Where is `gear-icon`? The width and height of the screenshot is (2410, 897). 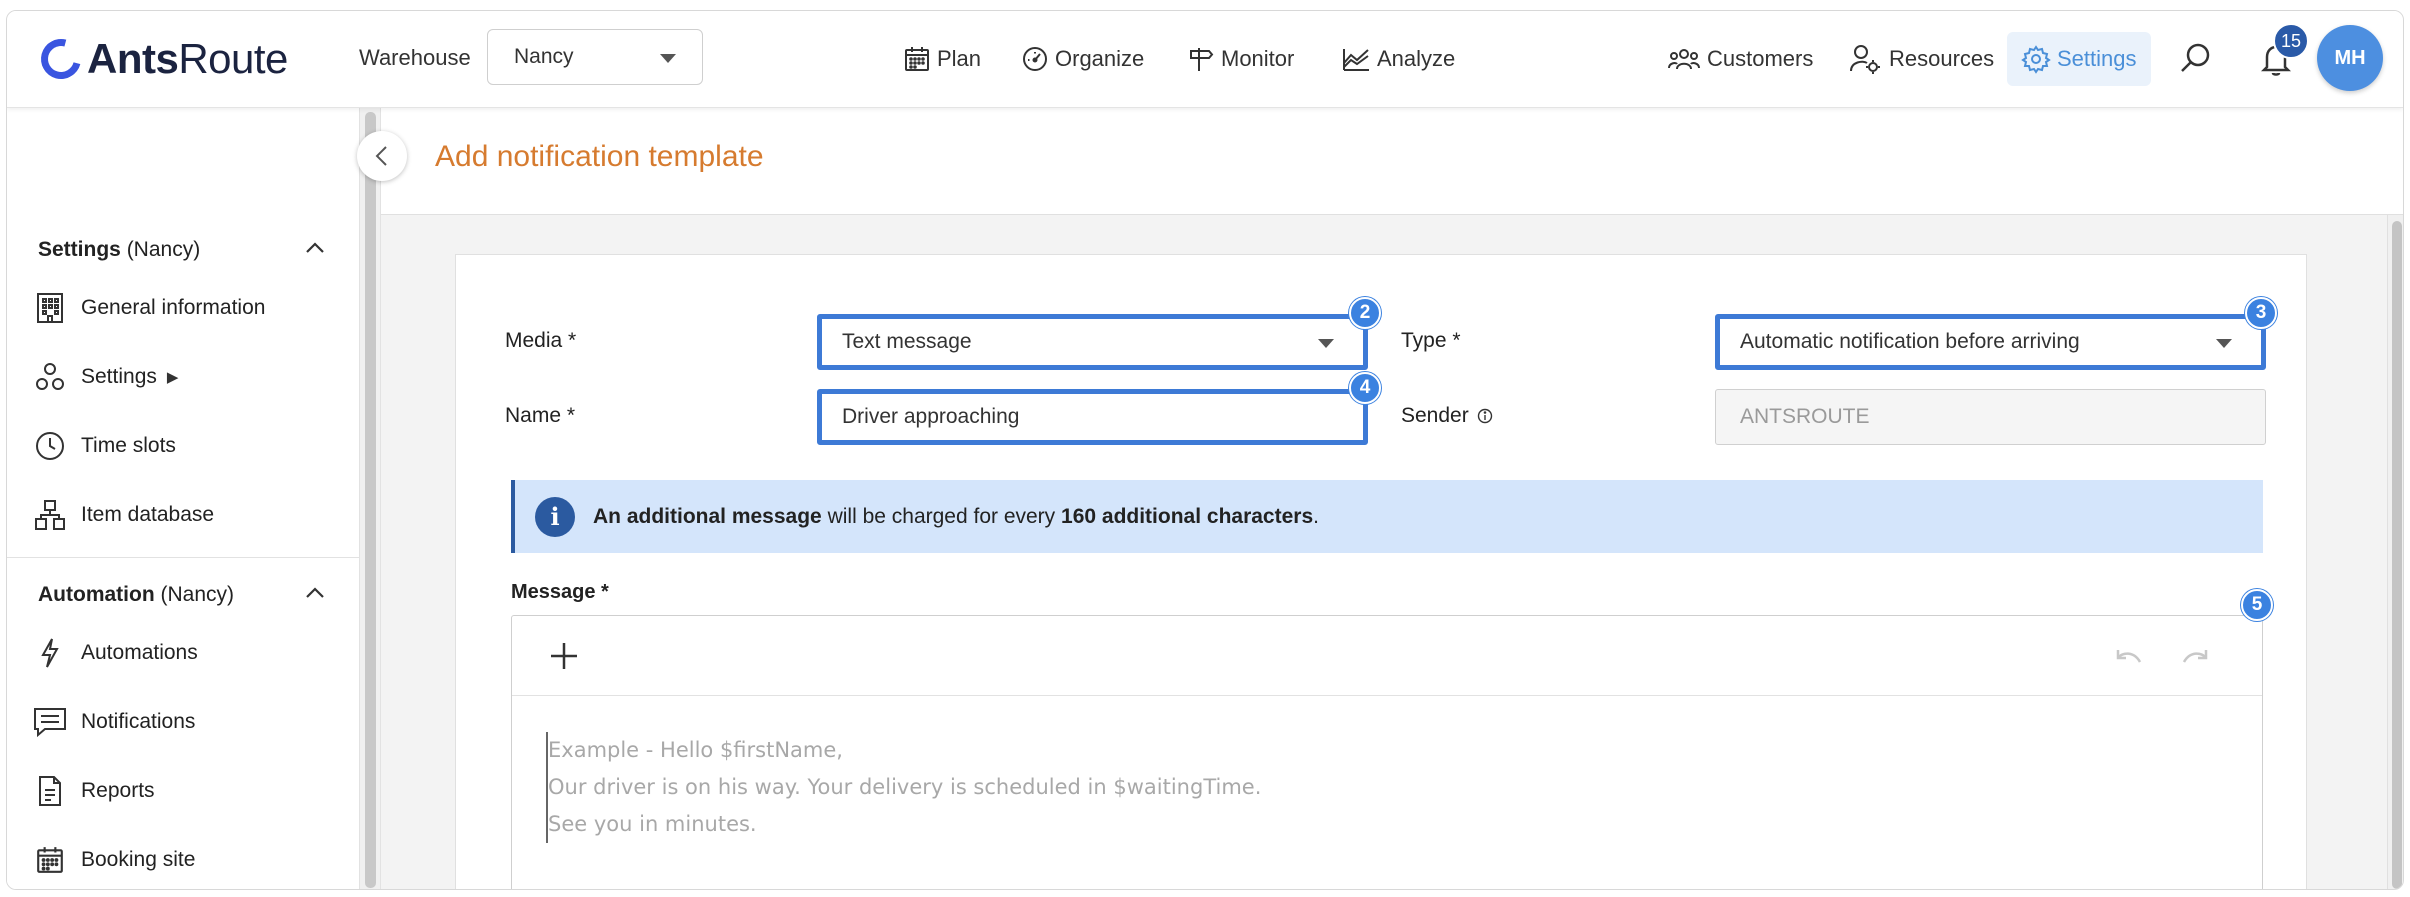 gear-icon is located at coordinates (2036, 59).